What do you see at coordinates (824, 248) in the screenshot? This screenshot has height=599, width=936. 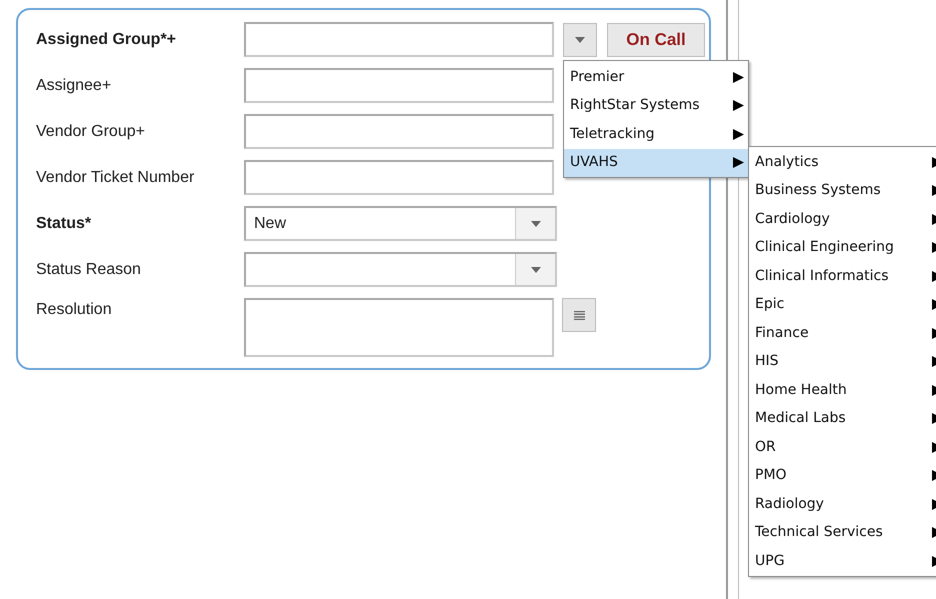 I see `menu-item-label: Clinical Engineering` at bounding box center [824, 248].